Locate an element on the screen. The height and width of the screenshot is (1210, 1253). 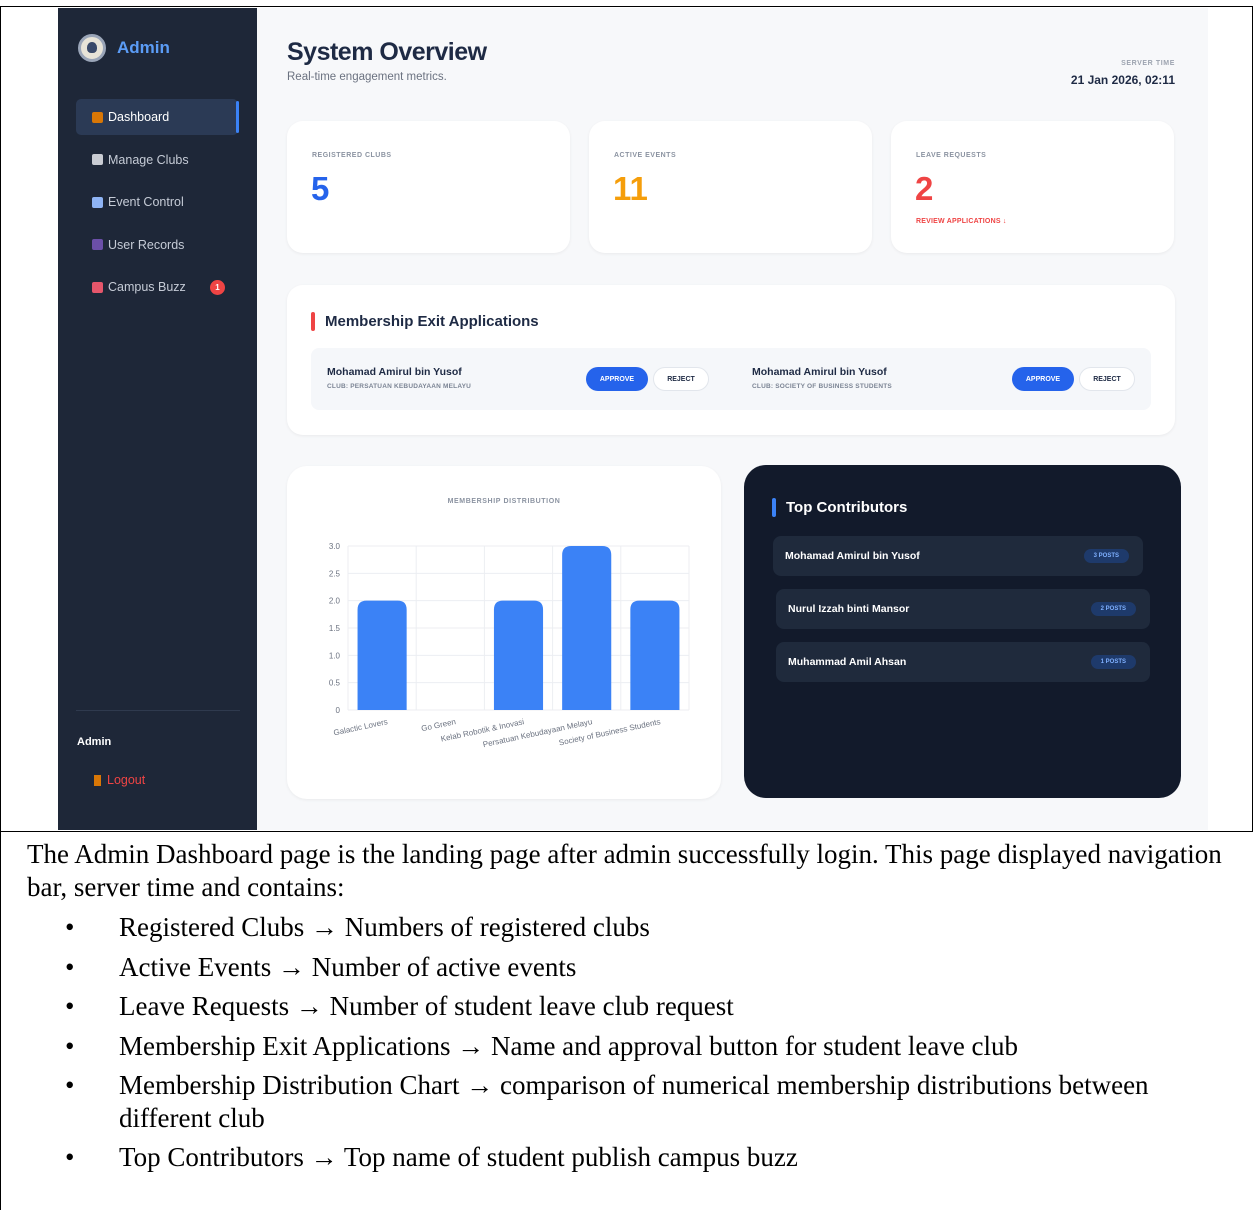
stat-card-active-events: ACTIVE EVENTS 11 is located at coordinates (730, 187).